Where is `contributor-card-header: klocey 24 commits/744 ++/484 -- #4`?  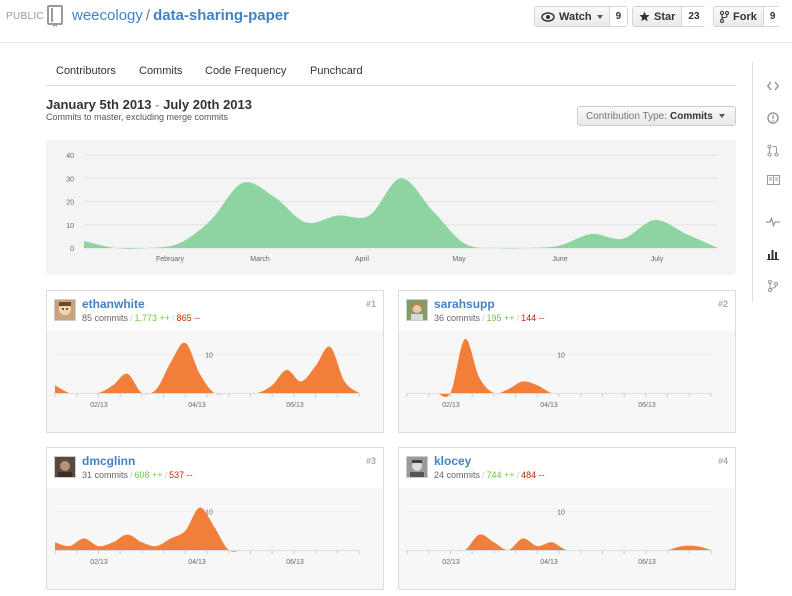 contributor-card-header: klocey 24 commits/744 ++/484 -- #4 is located at coordinates (567, 468).